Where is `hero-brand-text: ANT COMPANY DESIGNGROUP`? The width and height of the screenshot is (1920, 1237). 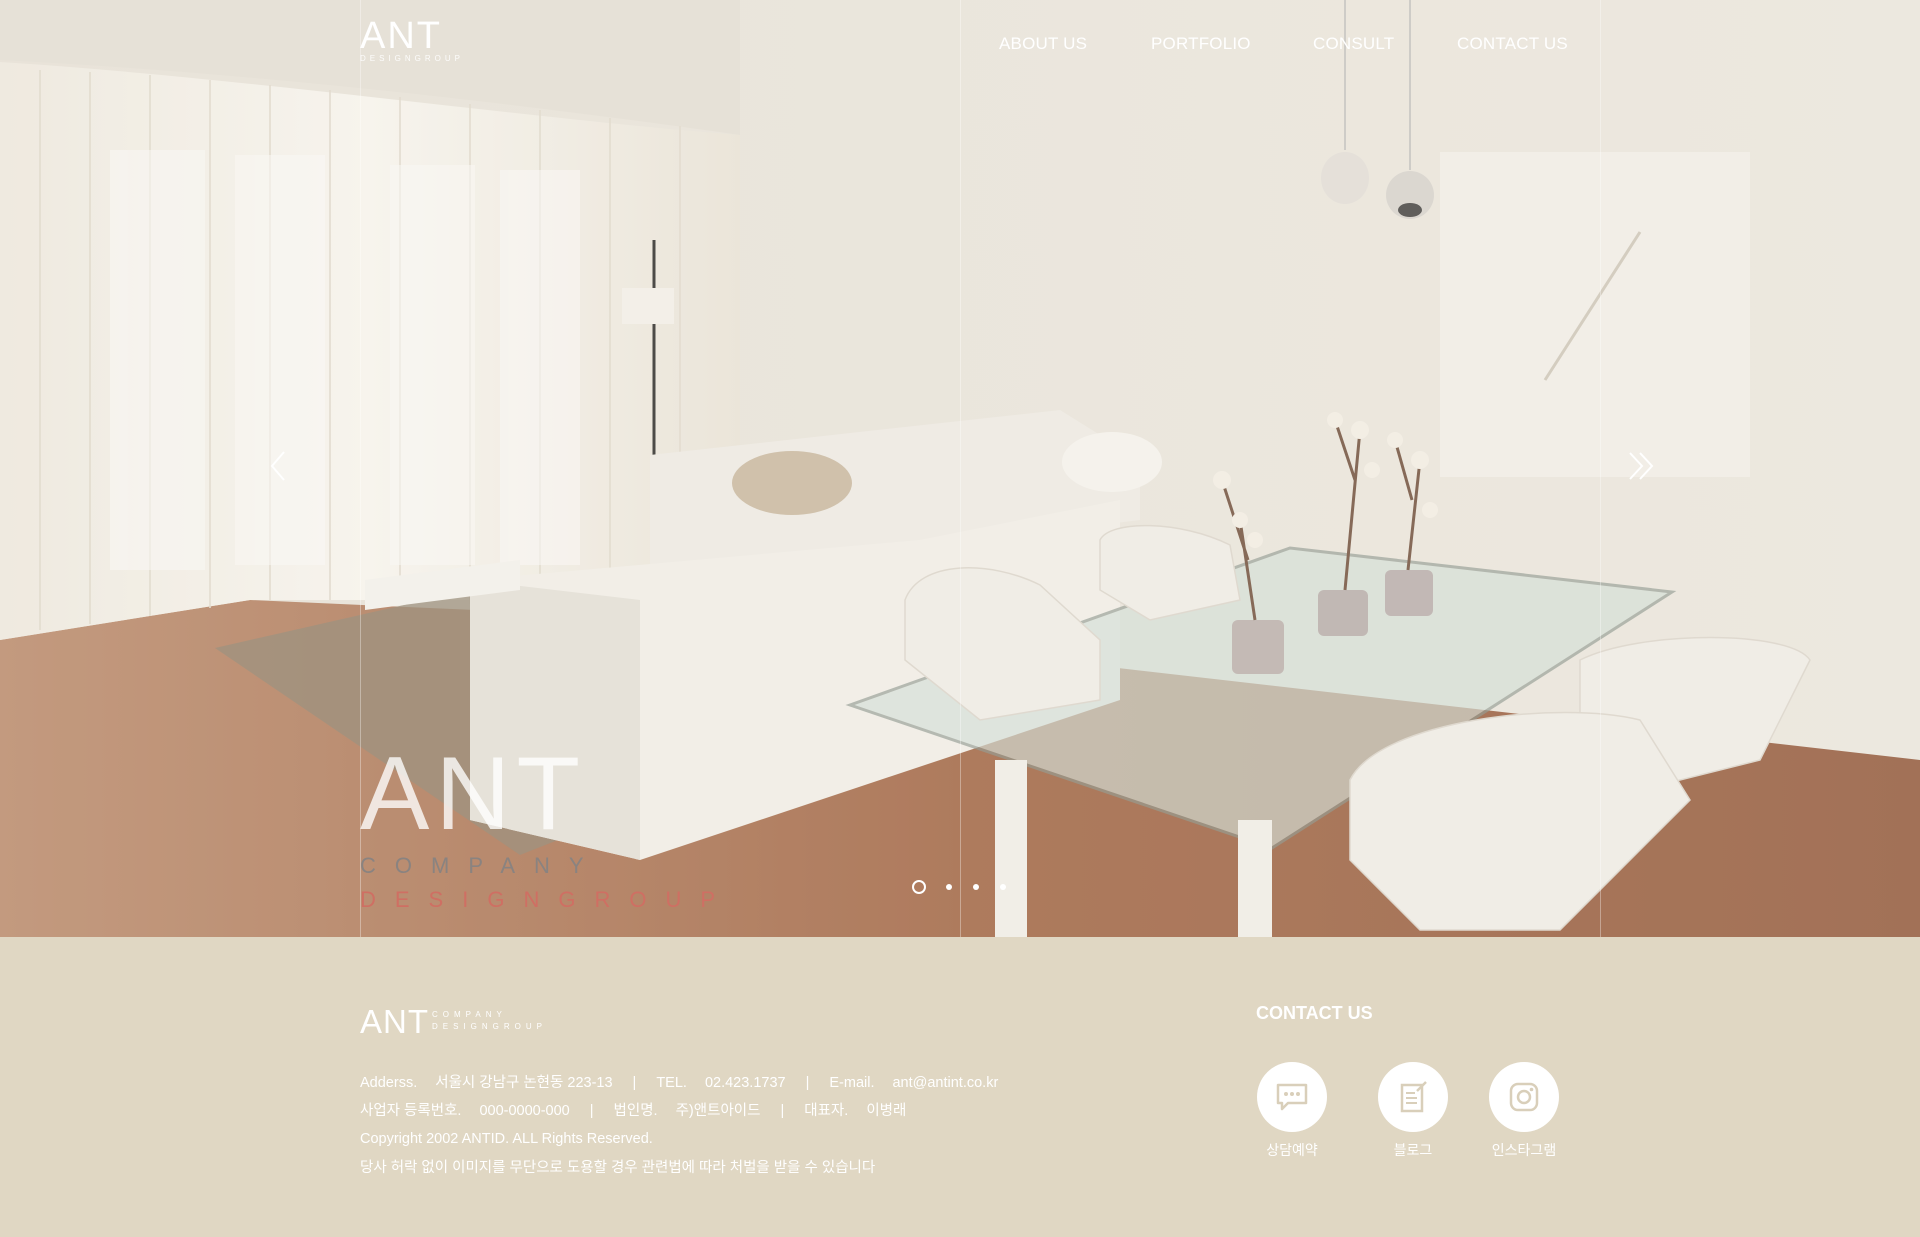 hero-brand-text: ANT COMPANY DESIGNGROUP is located at coordinates (547, 828).